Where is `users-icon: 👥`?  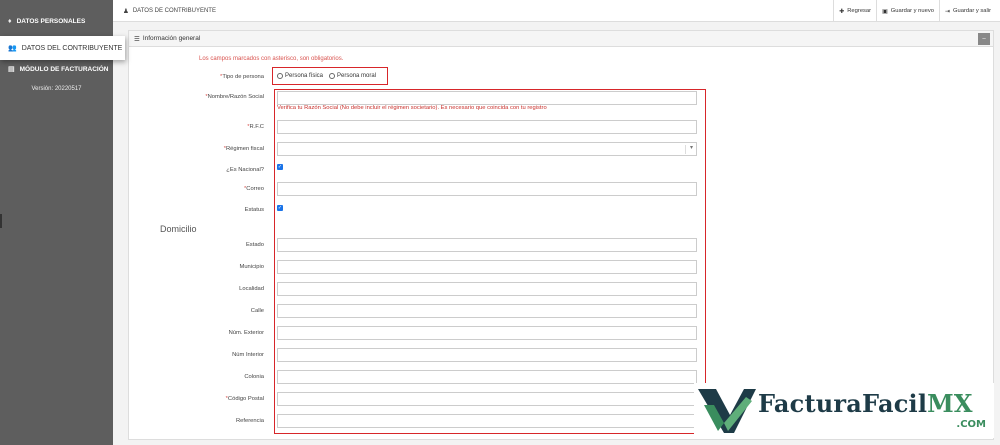
users-icon: 👥 is located at coordinates (12, 48).